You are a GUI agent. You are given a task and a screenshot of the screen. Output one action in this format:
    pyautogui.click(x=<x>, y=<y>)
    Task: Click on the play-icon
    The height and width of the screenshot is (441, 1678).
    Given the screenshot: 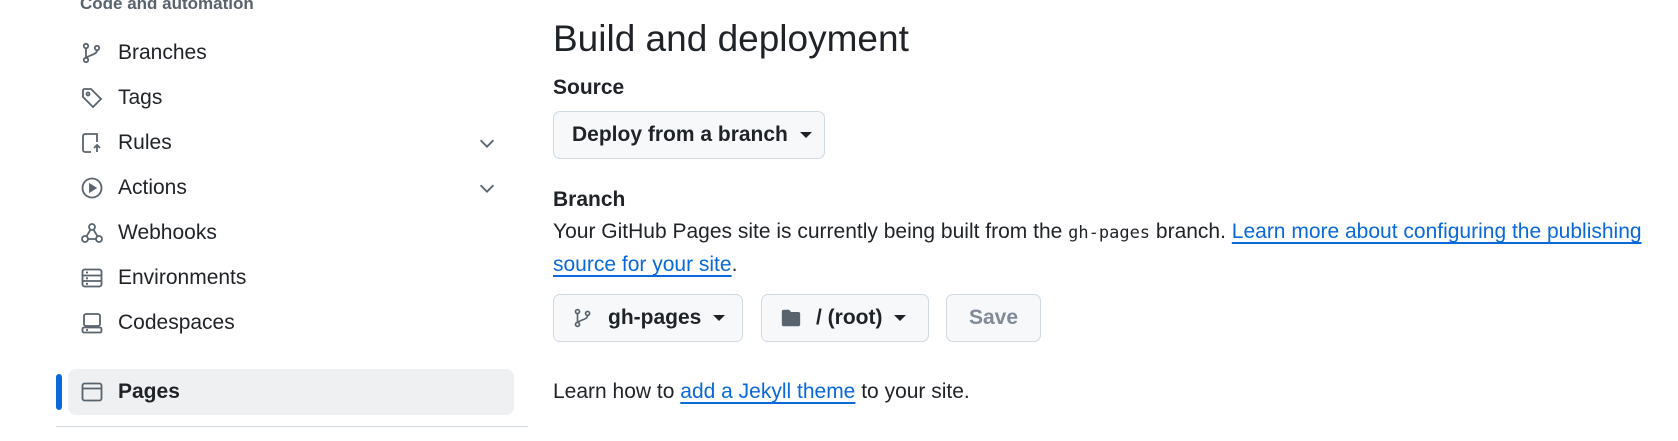 What is the action you would take?
    pyautogui.click(x=92, y=188)
    